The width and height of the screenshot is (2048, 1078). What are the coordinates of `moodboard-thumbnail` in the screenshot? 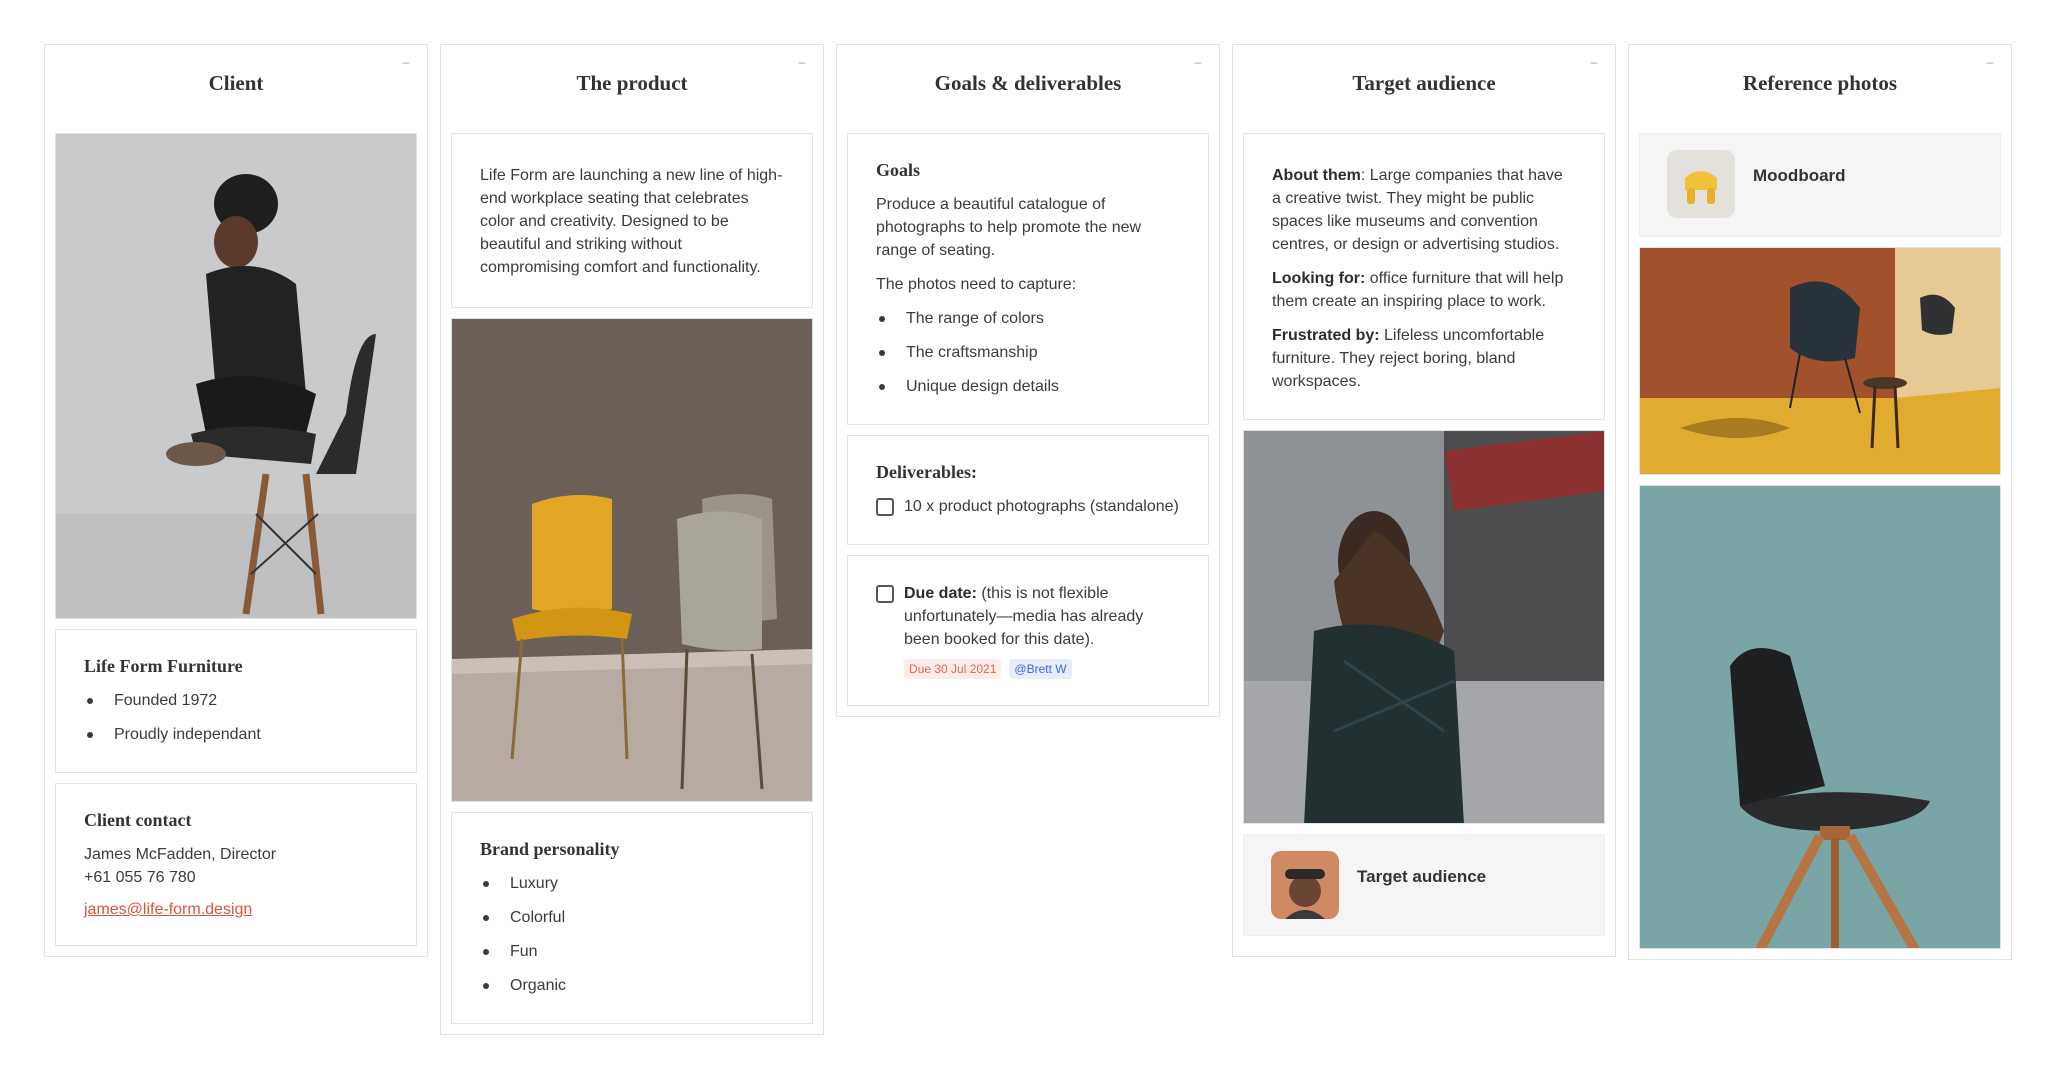 It's located at (1701, 184).